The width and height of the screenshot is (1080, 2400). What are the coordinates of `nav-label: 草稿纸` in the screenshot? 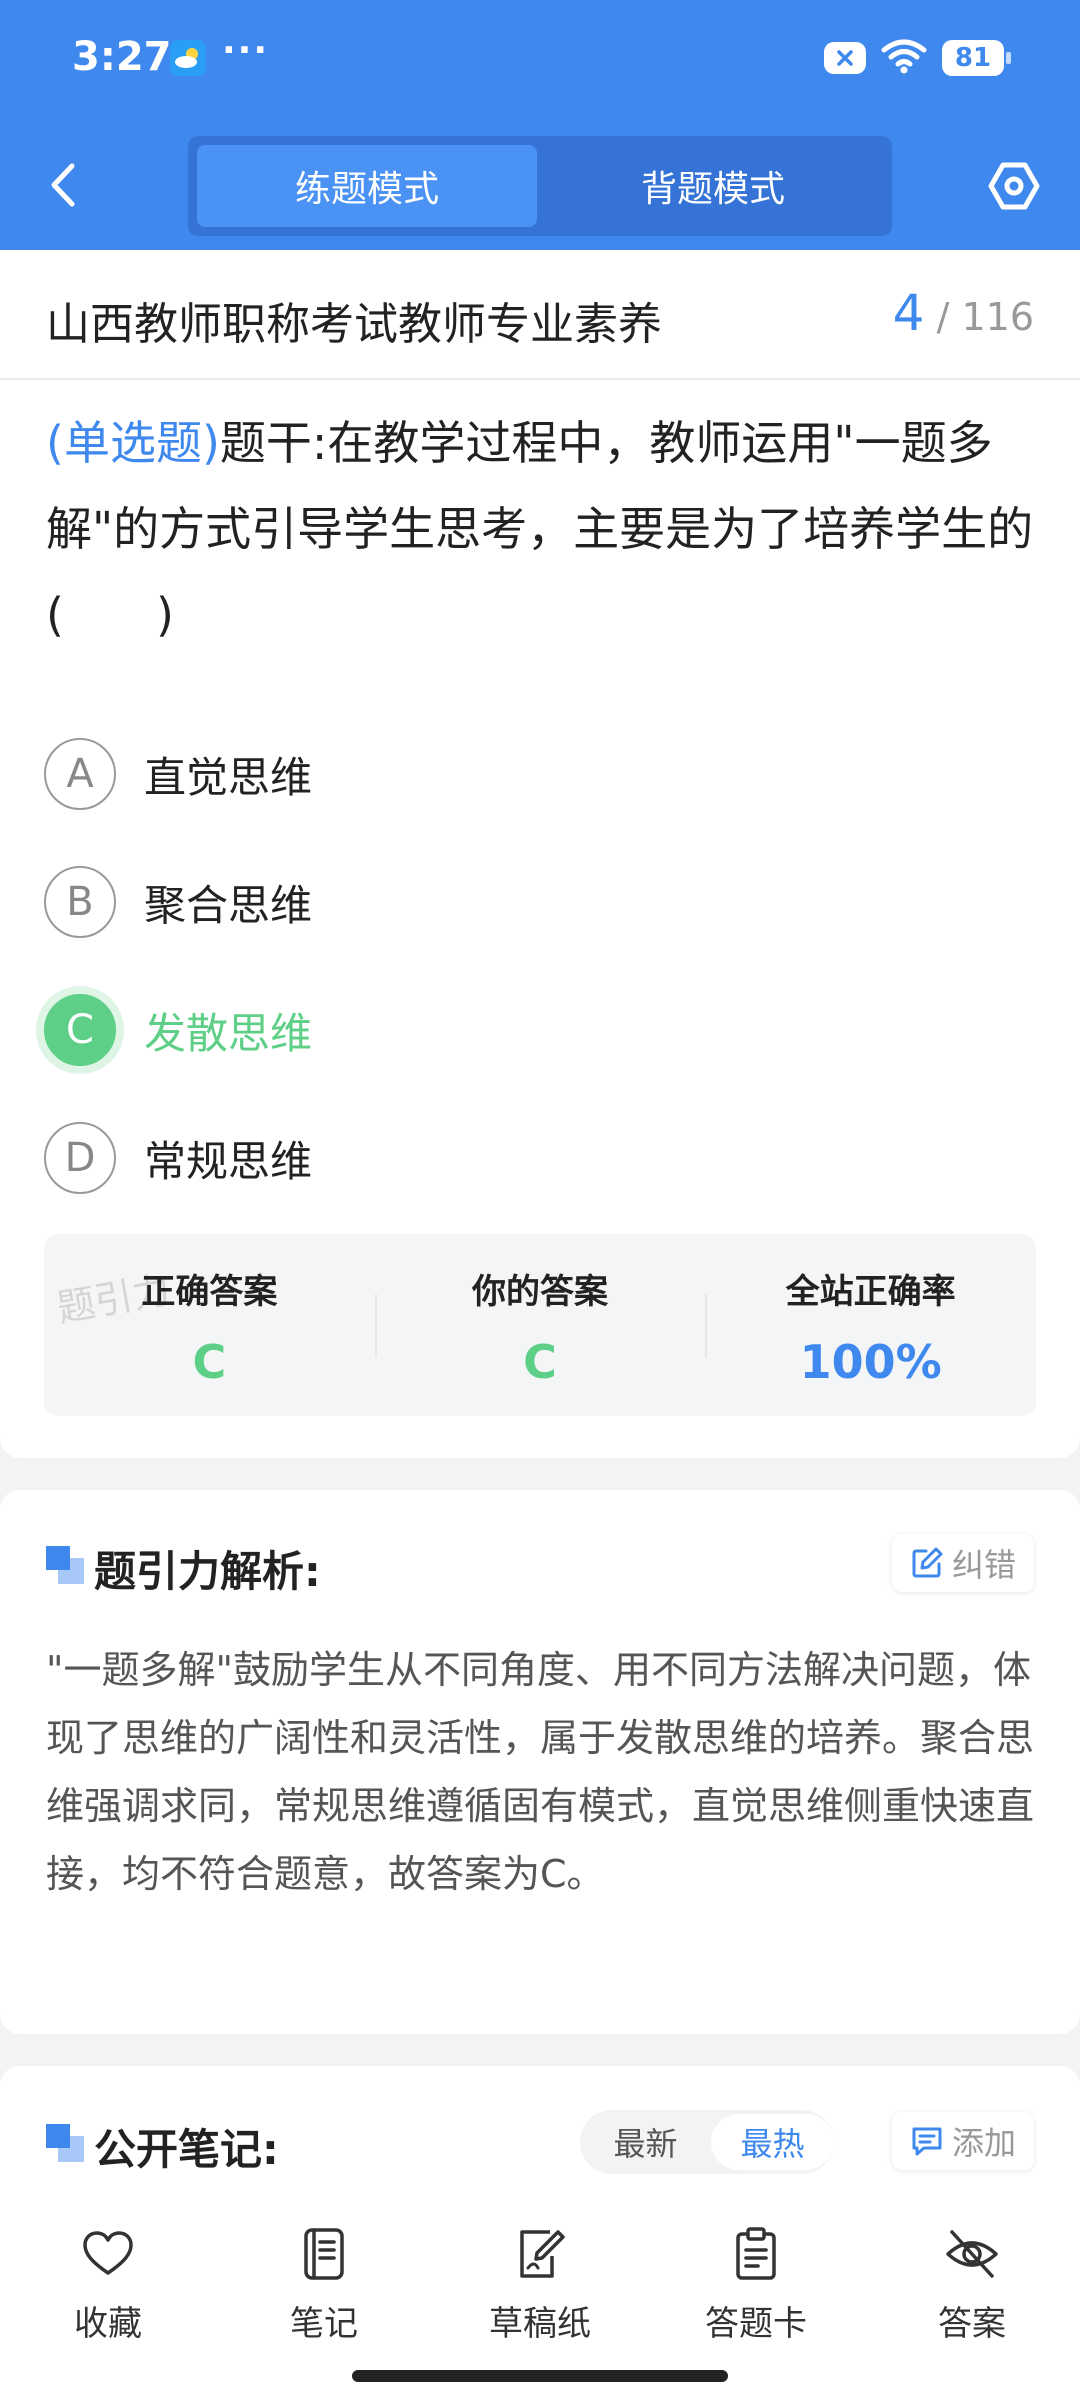 It's located at (540, 2324).